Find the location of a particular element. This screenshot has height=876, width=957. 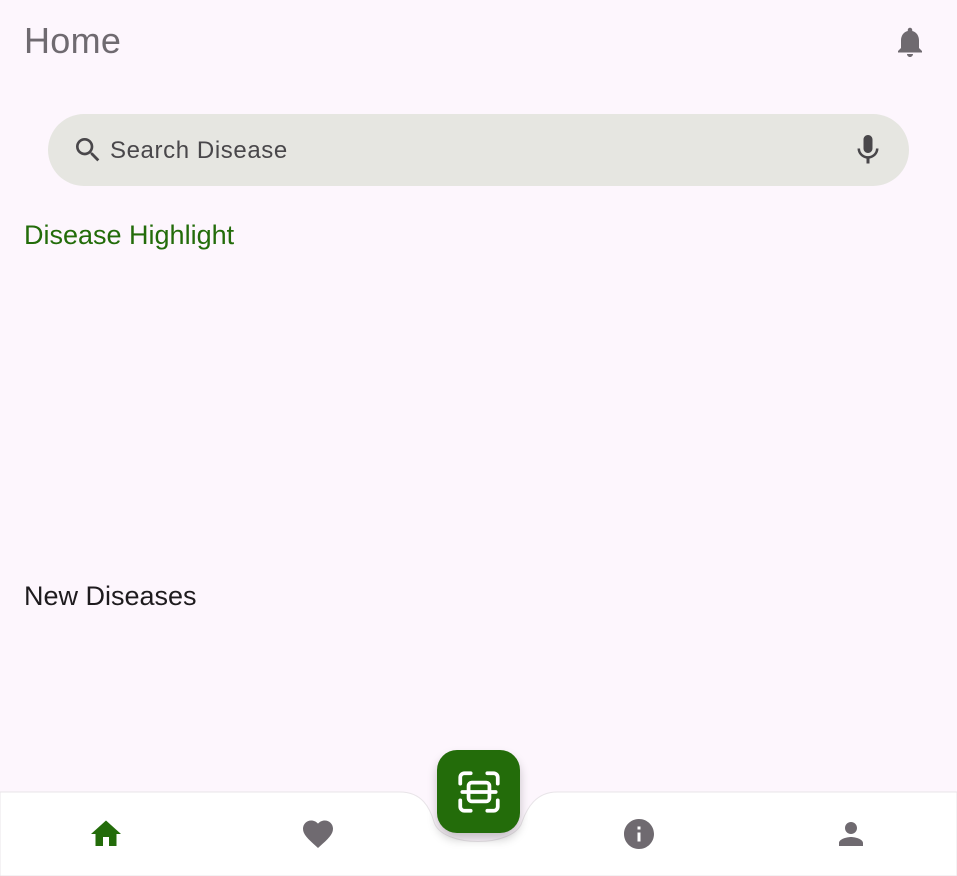

mic-icon is located at coordinates (868, 150).